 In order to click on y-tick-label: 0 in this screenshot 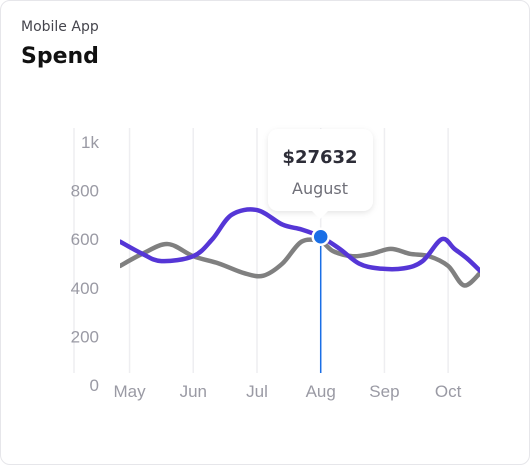, I will do `click(94, 385)`.